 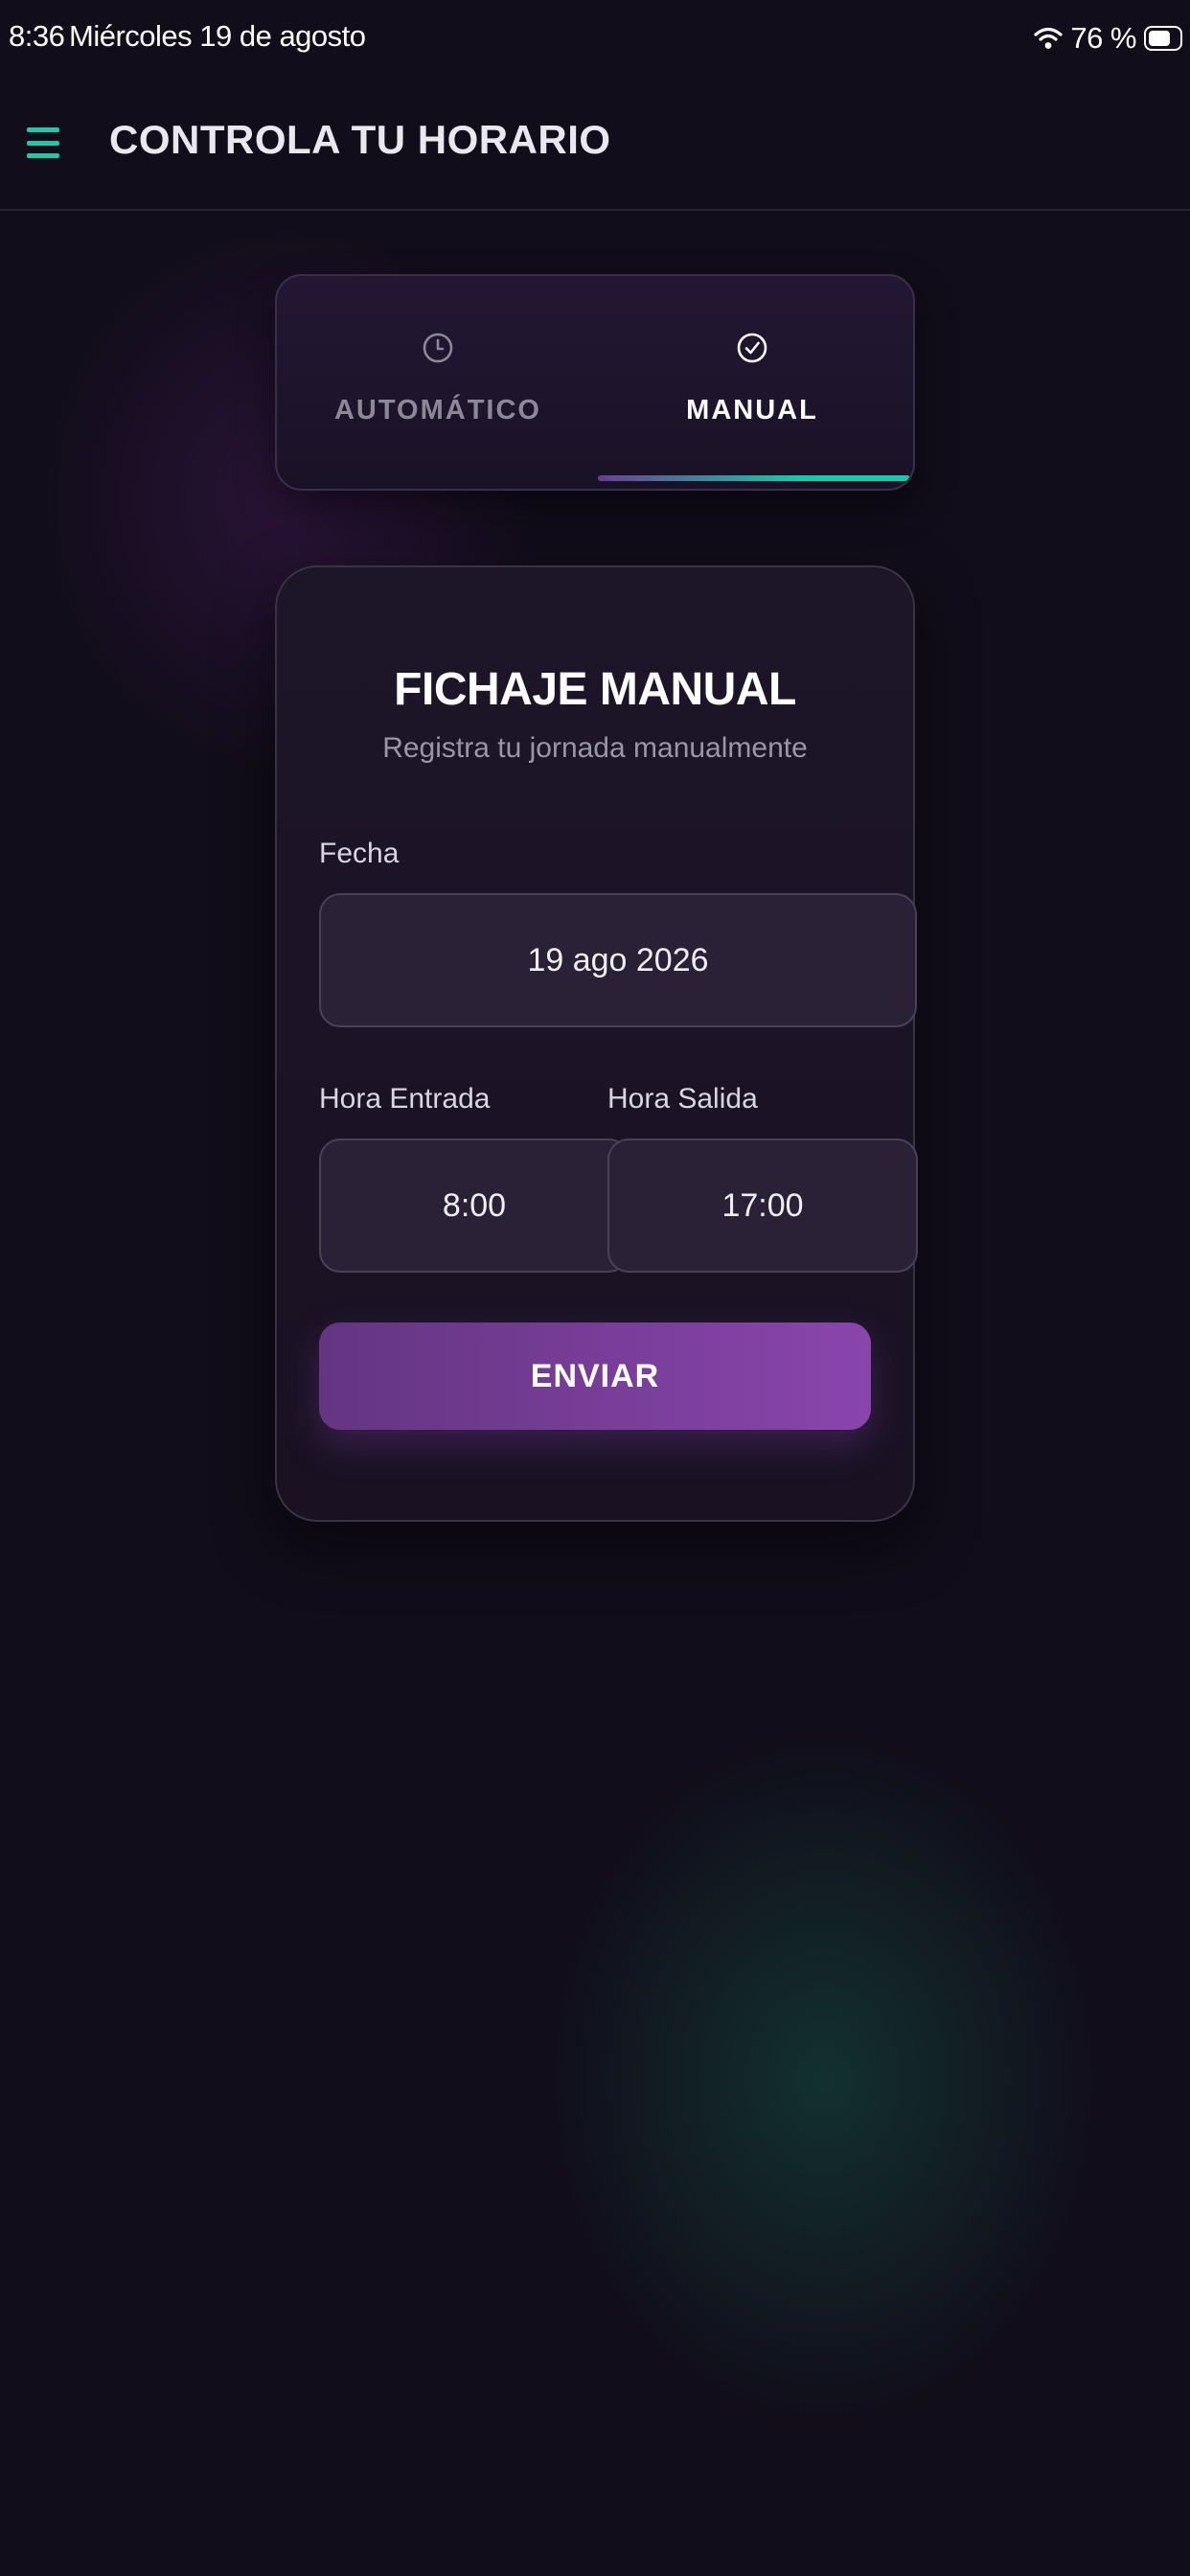 I want to click on date-value: 19 ago 2026, so click(x=618, y=959).